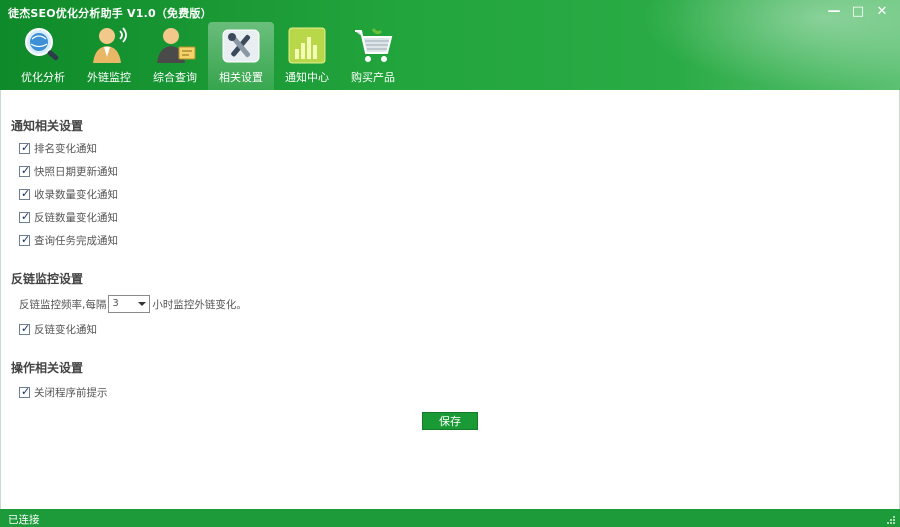 This screenshot has height=527, width=900. Describe the element at coordinates (882, 12) in the screenshot. I see `close-button: ✕` at that location.